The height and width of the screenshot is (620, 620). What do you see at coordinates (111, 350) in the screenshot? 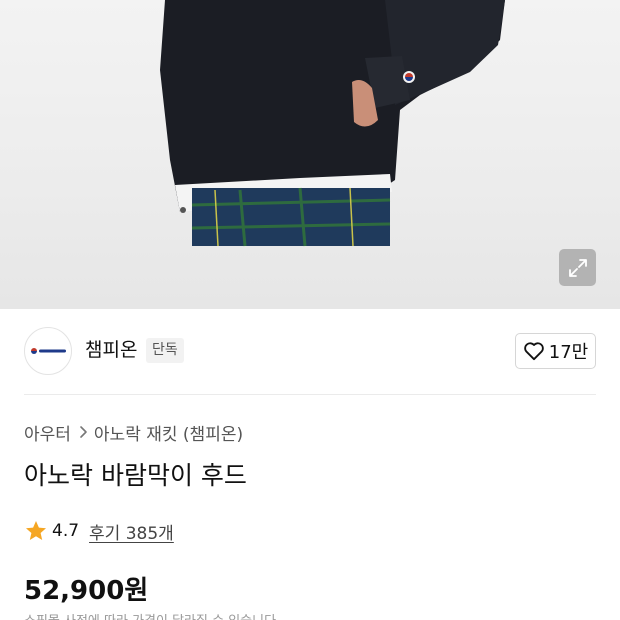
I see `brand-name: 챔피온` at bounding box center [111, 350].